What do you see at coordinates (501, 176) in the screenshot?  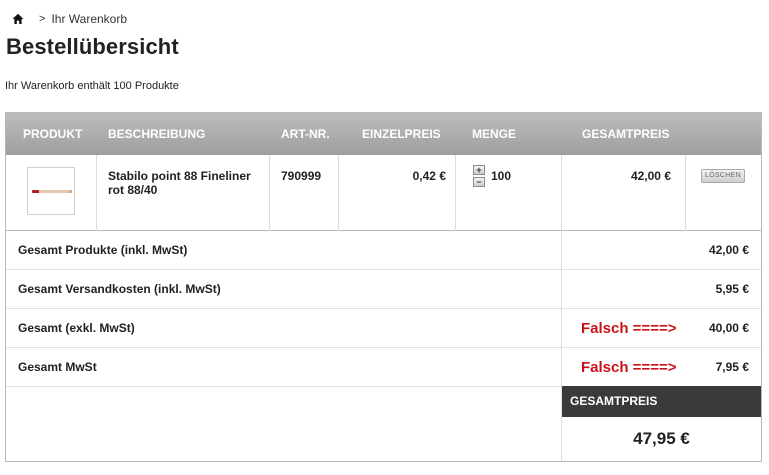 I see `quantity-value: 100` at bounding box center [501, 176].